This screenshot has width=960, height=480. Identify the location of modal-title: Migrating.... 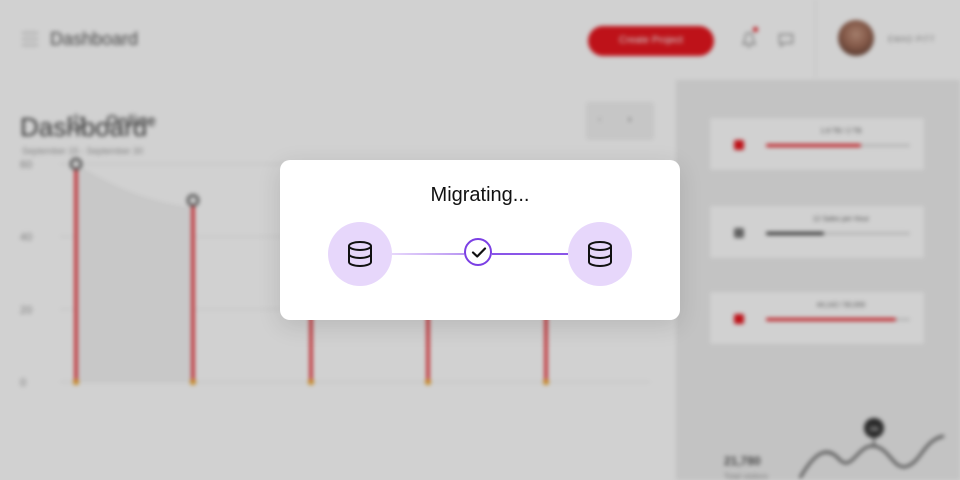
(480, 195).